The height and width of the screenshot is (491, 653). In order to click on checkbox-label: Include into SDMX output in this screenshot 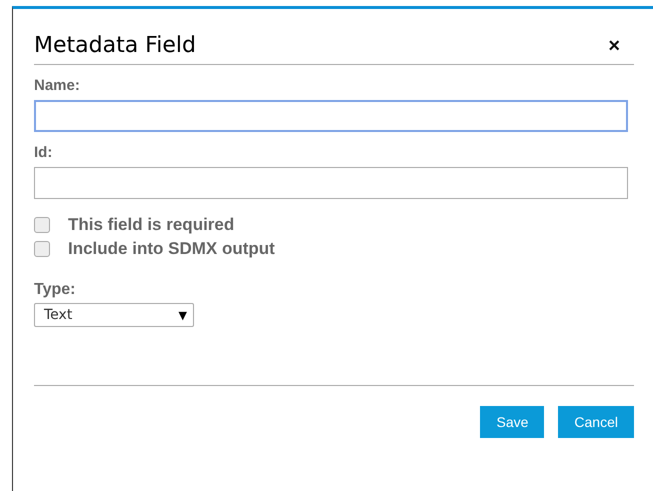, I will do `click(171, 249)`.